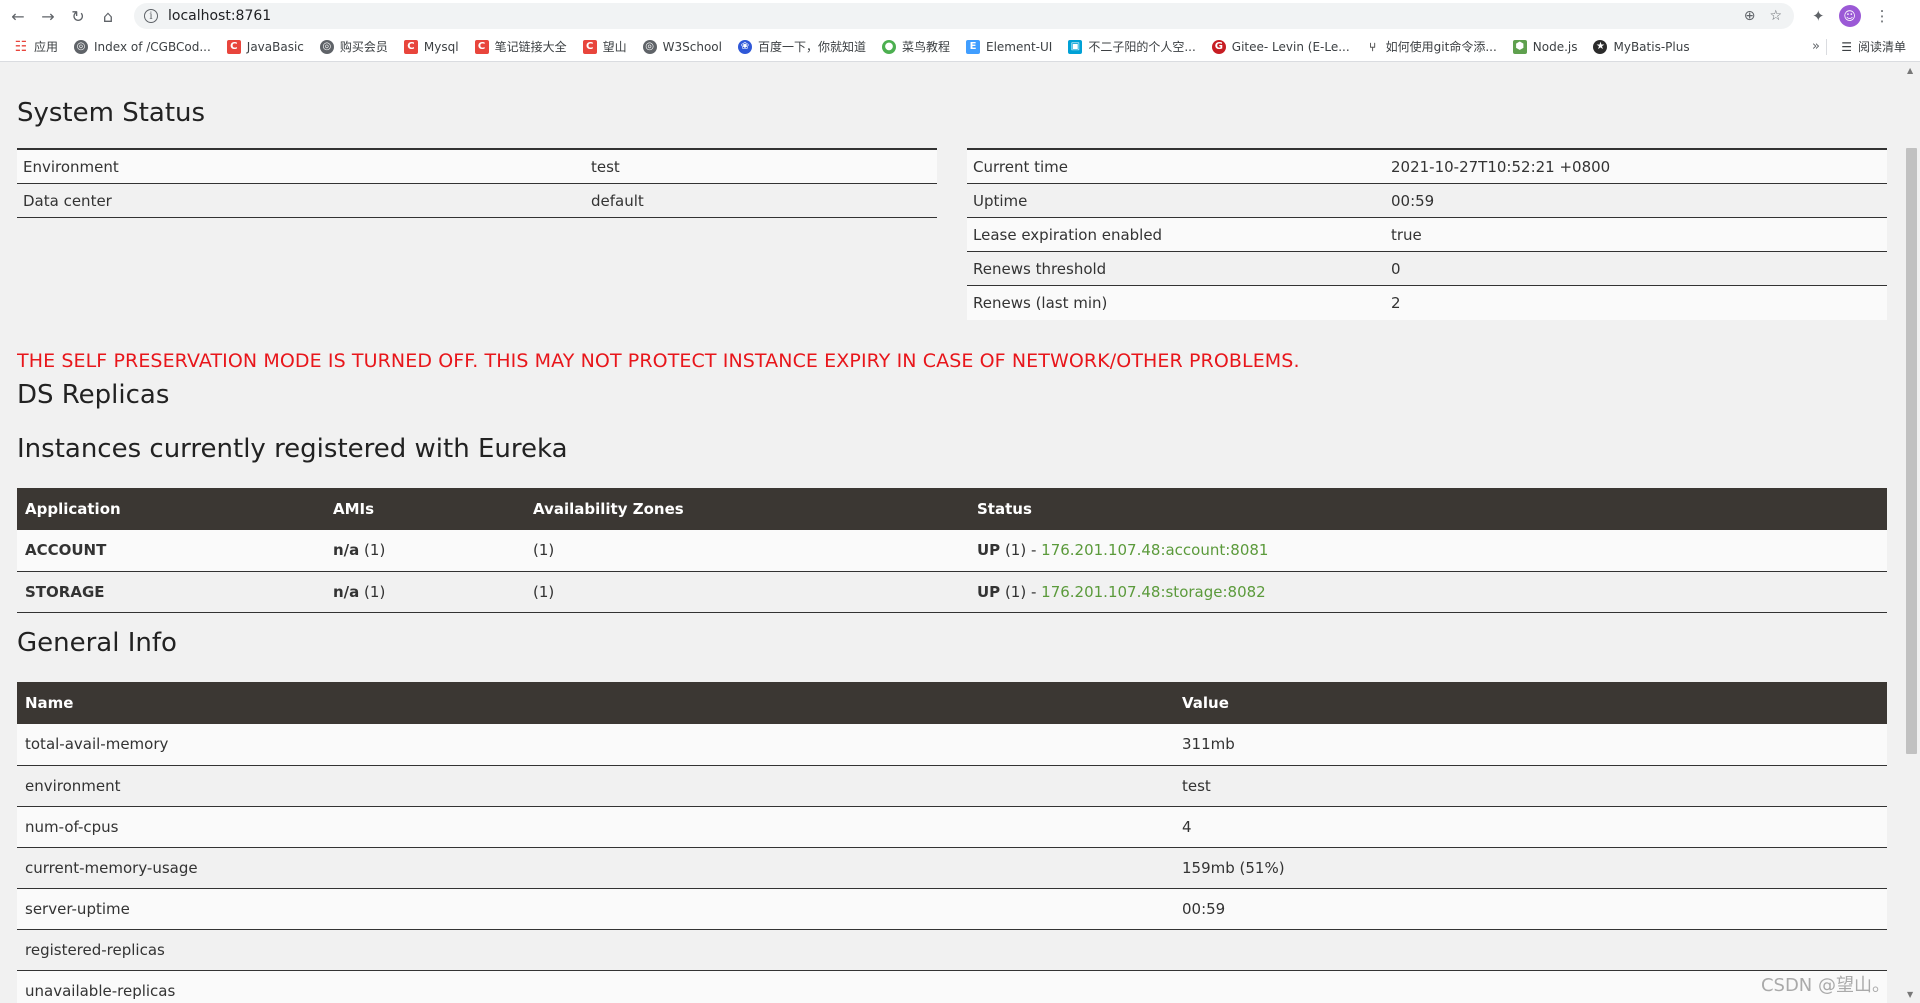 The image size is (1920, 1003). I want to click on bookmark-label: 购买会员, so click(363, 47).